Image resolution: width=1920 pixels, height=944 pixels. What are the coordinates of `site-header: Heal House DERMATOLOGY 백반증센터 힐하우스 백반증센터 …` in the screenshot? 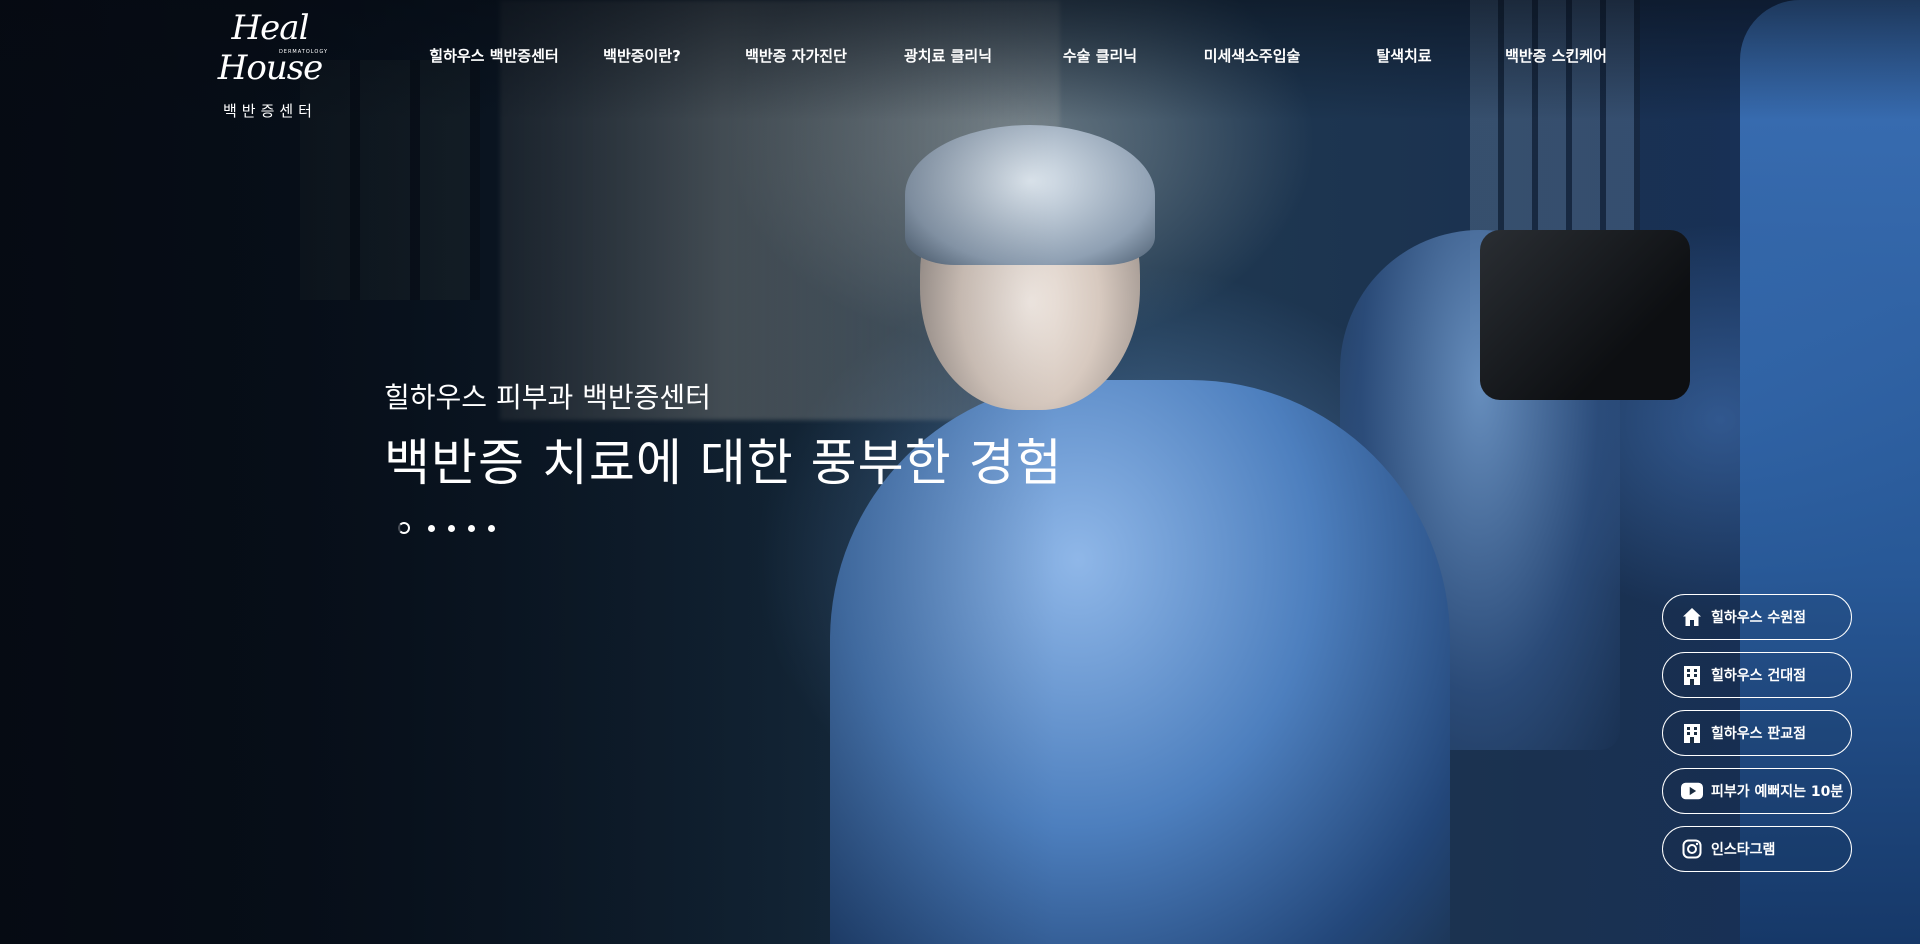 It's located at (960, 60).